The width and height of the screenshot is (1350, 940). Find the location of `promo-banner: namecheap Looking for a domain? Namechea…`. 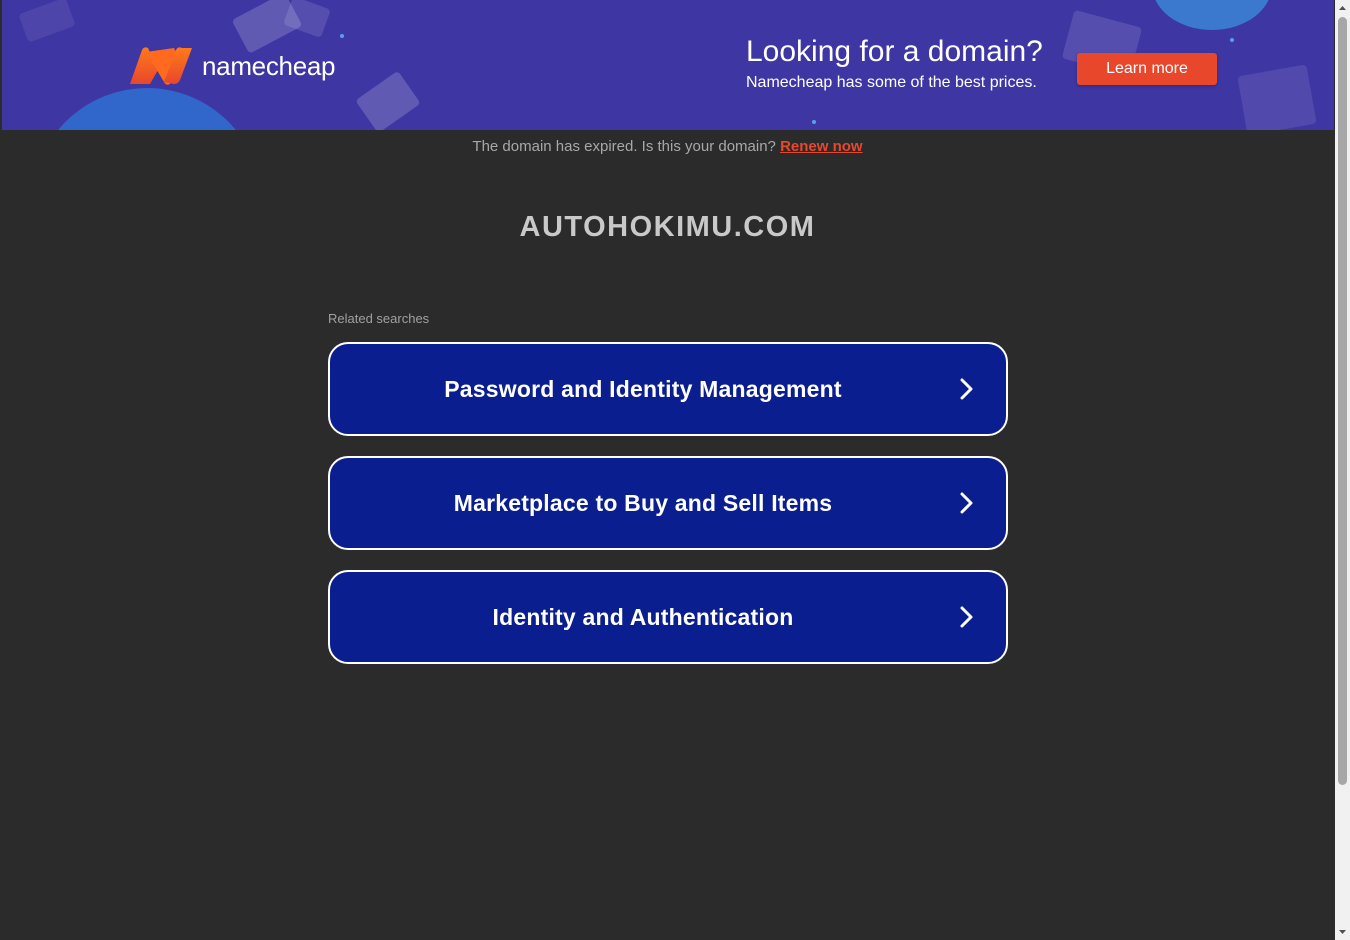

promo-banner: namecheap Looking for a domain? Namechea… is located at coordinates (668, 65).